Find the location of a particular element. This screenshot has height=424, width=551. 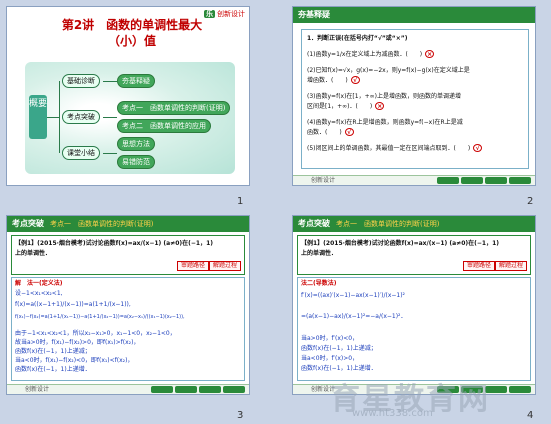

question-line: 函数．( ) √ is located at coordinates (330, 132).